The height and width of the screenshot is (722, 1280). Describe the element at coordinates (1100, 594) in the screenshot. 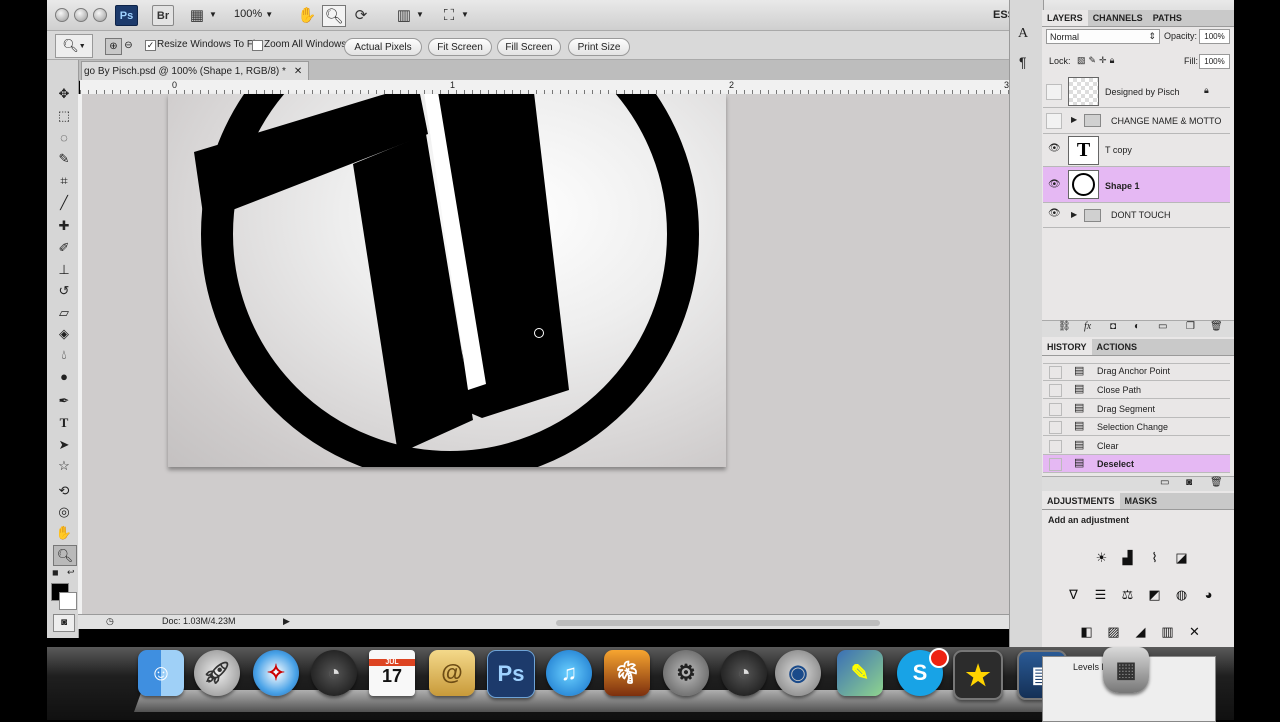

I see `hue-saturation-icon: ☰` at that location.